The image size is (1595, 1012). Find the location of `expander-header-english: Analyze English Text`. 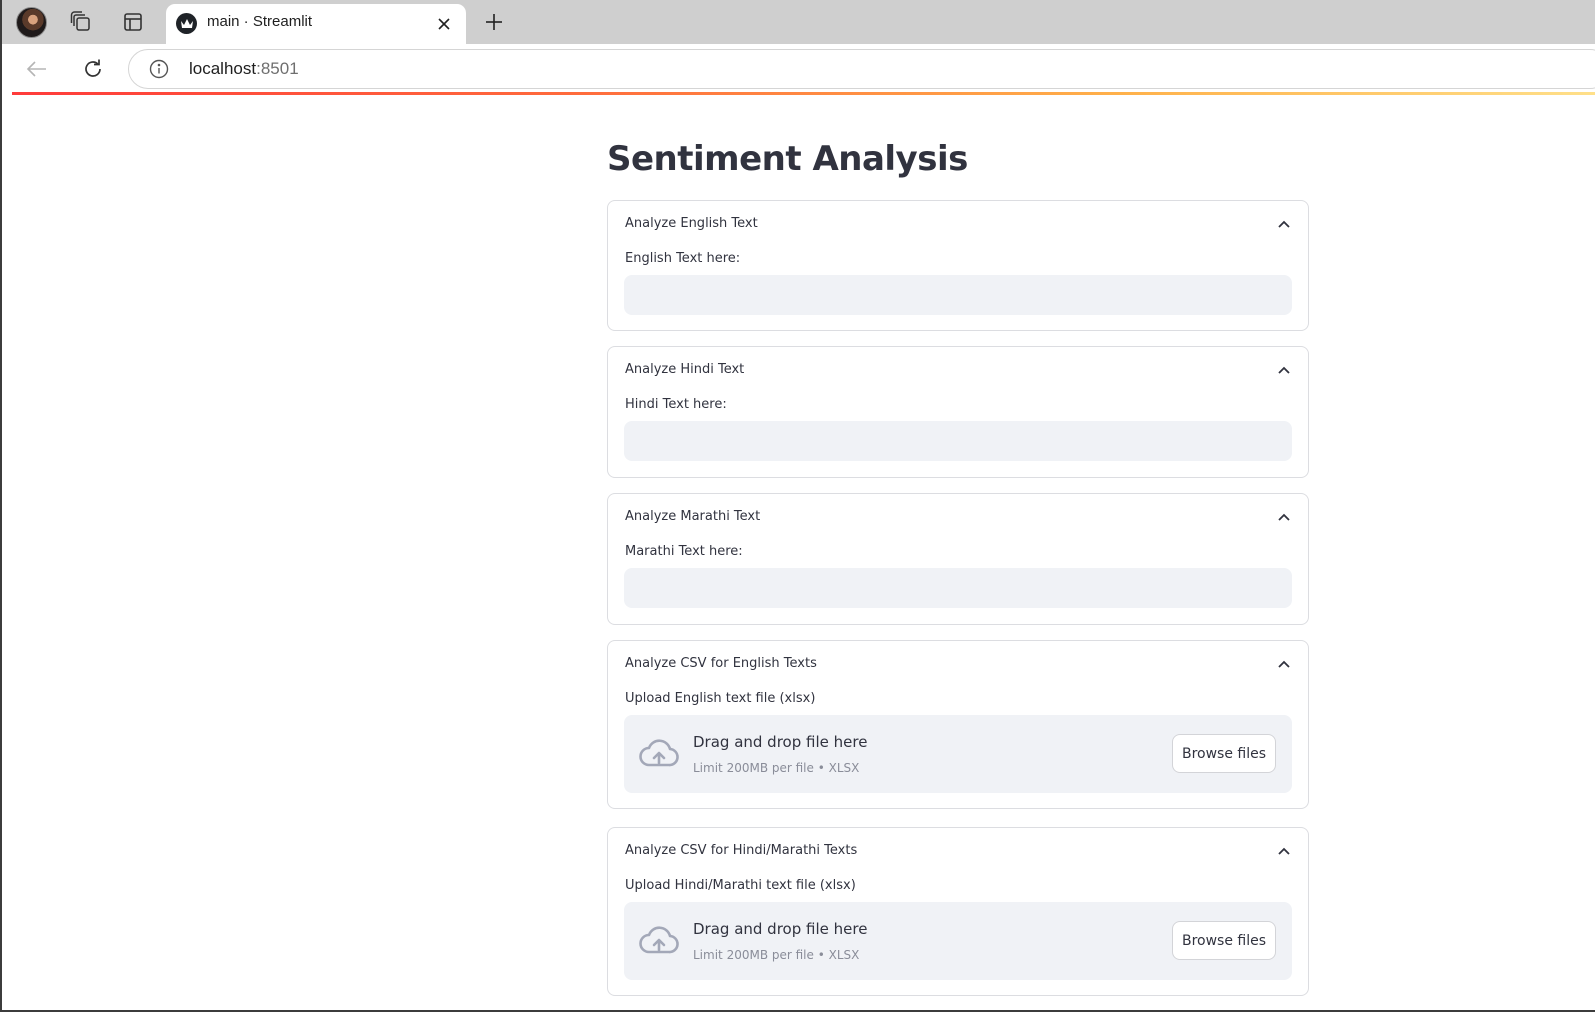

expander-header-english: Analyze English Text is located at coordinates (958, 224).